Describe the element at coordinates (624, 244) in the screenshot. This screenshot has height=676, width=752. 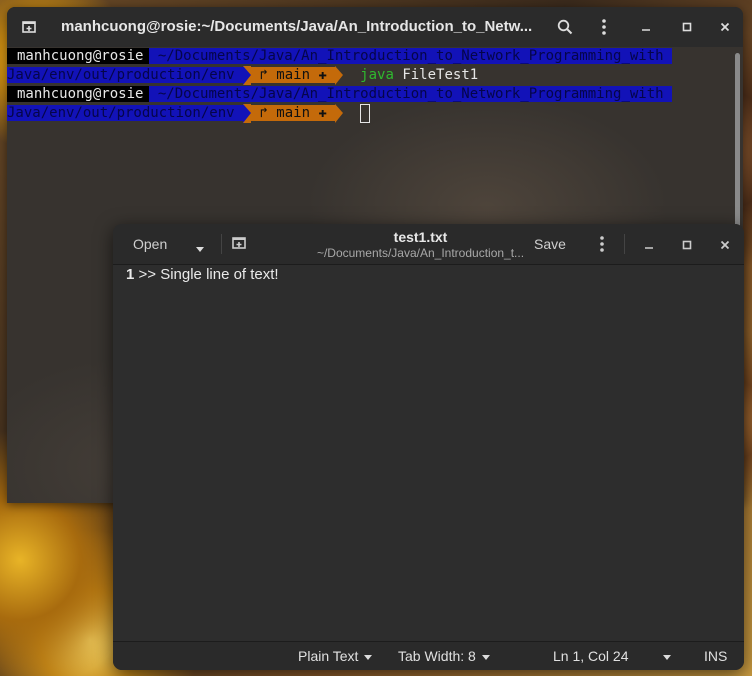
I see `divider` at that location.